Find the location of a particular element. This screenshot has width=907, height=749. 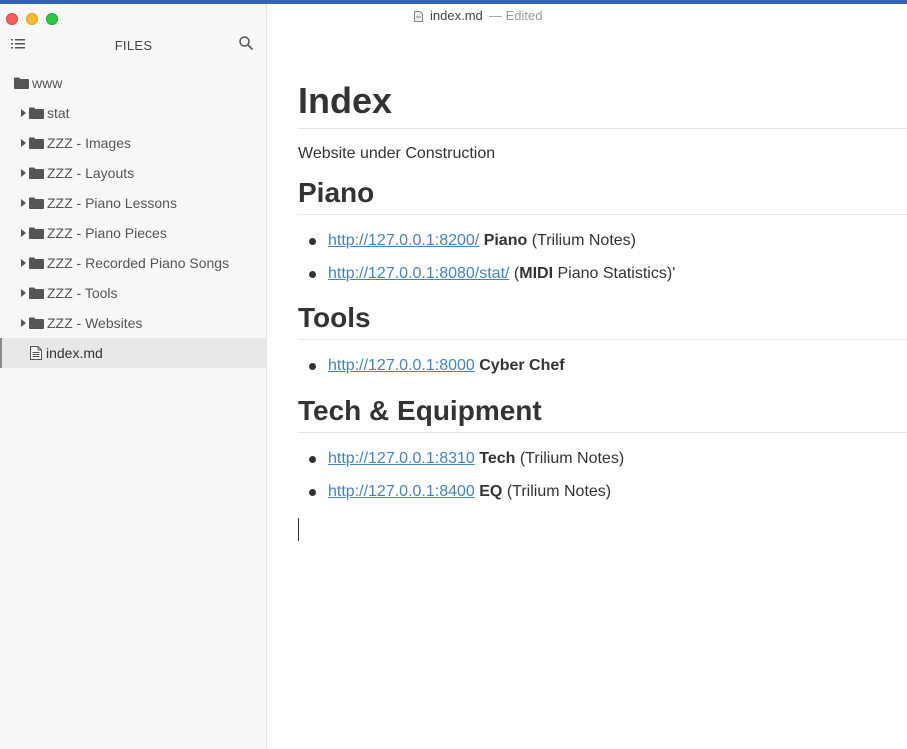

folder-root: www is located at coordinates (133, 83).